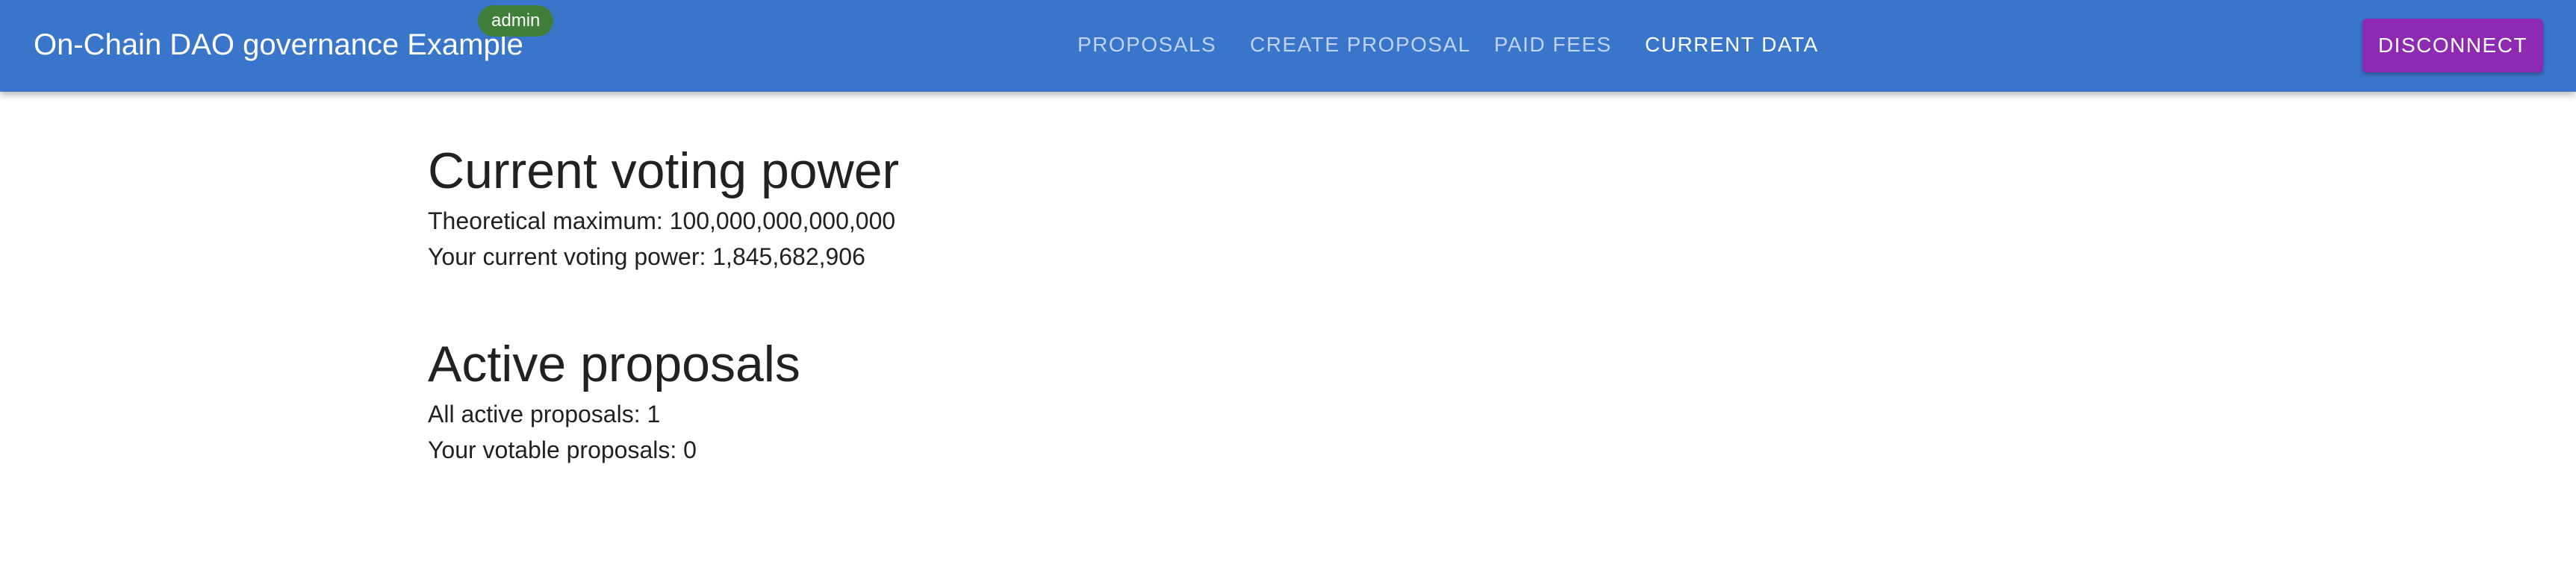 The width and height of the screenshot is (2576, 570). I want to click on nav-tab-paid-fees: Paid Fees, so click(1553, 46).